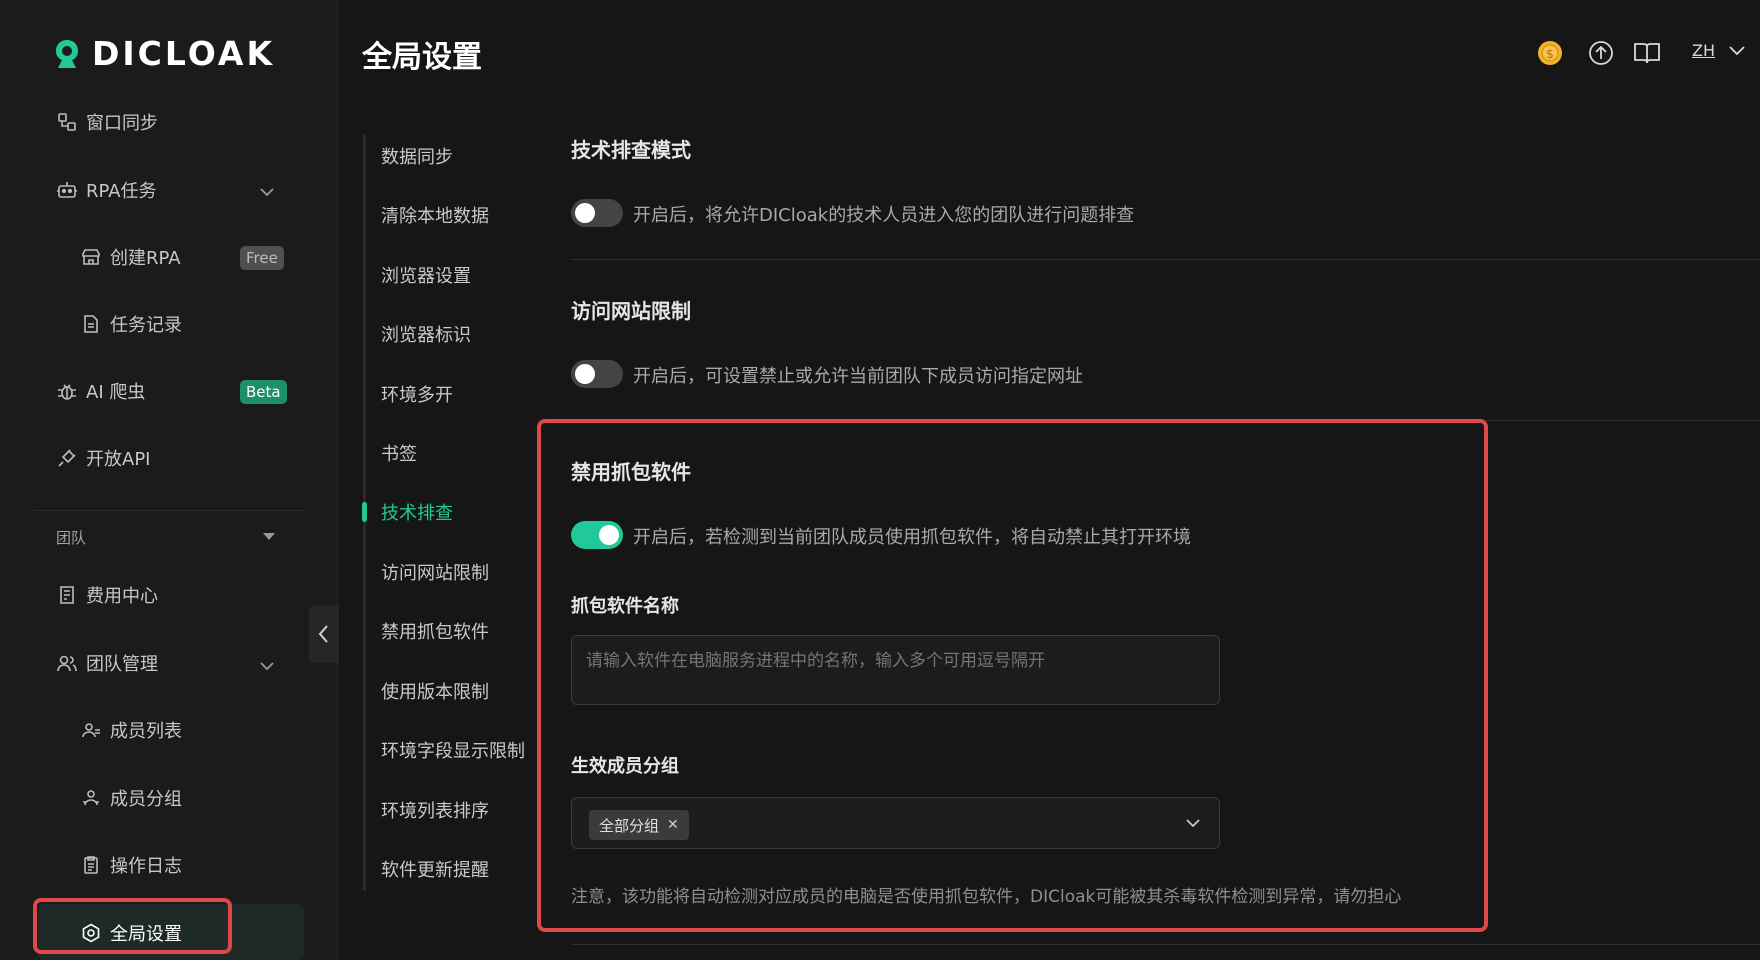 This screenshot has width=1760, height=960. I want to click on sidebar-item-label: 创建RPA, so click(145, 258).